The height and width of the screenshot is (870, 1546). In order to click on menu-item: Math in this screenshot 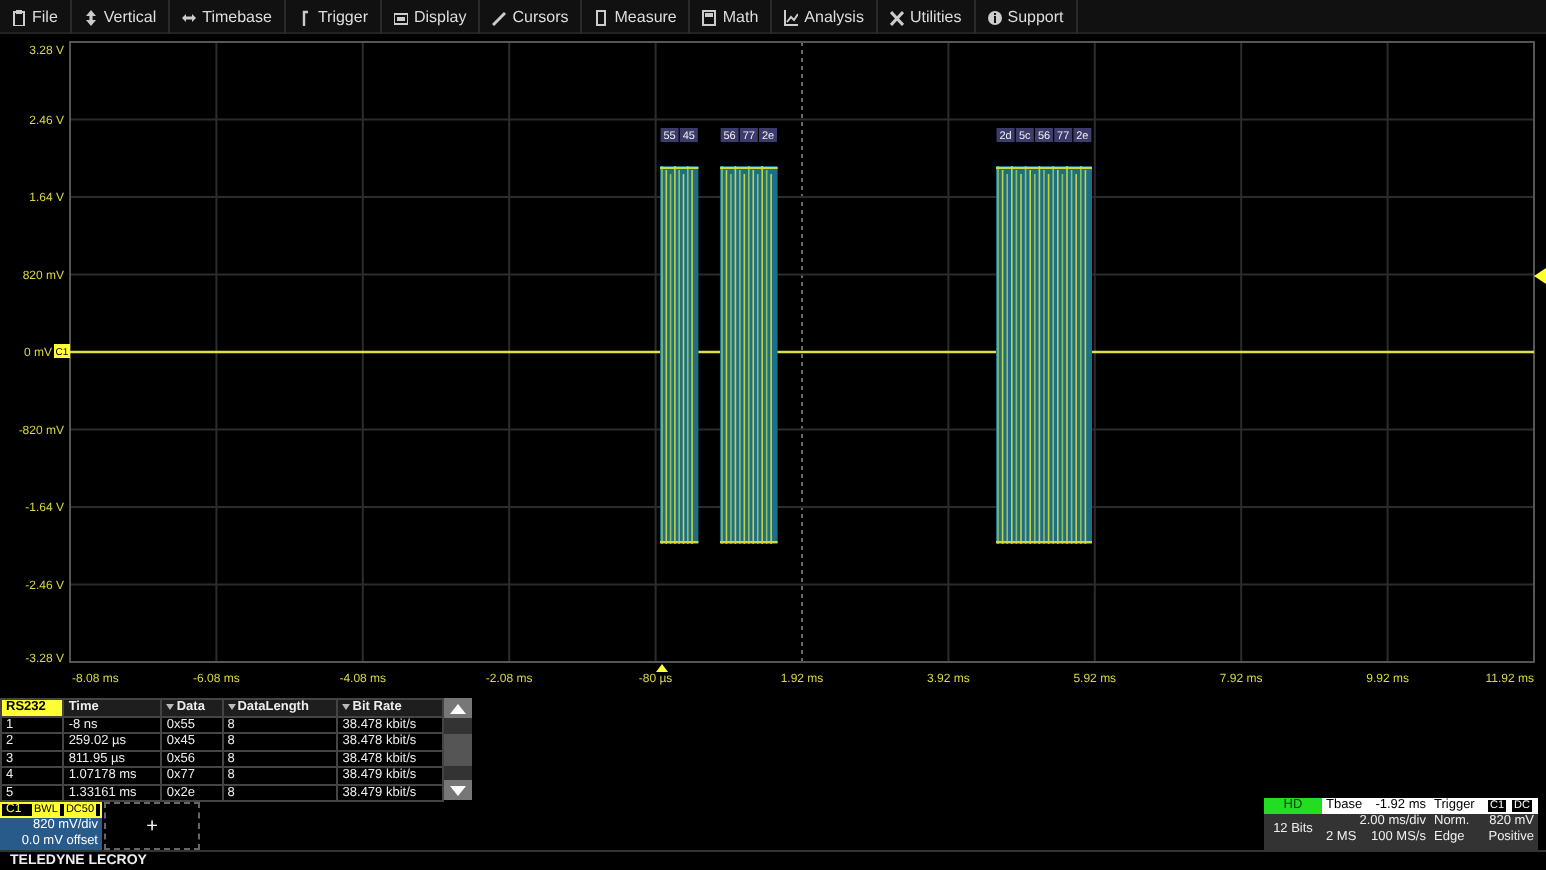, I will do `click(731, 17)`.